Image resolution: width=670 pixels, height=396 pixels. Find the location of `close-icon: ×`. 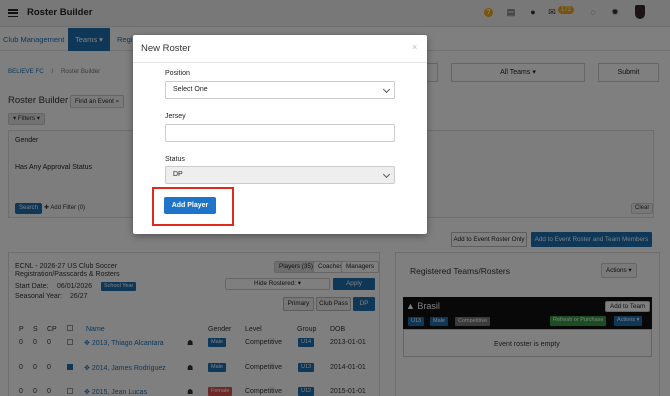

close-icon: × is located at coordinates (414, 47).